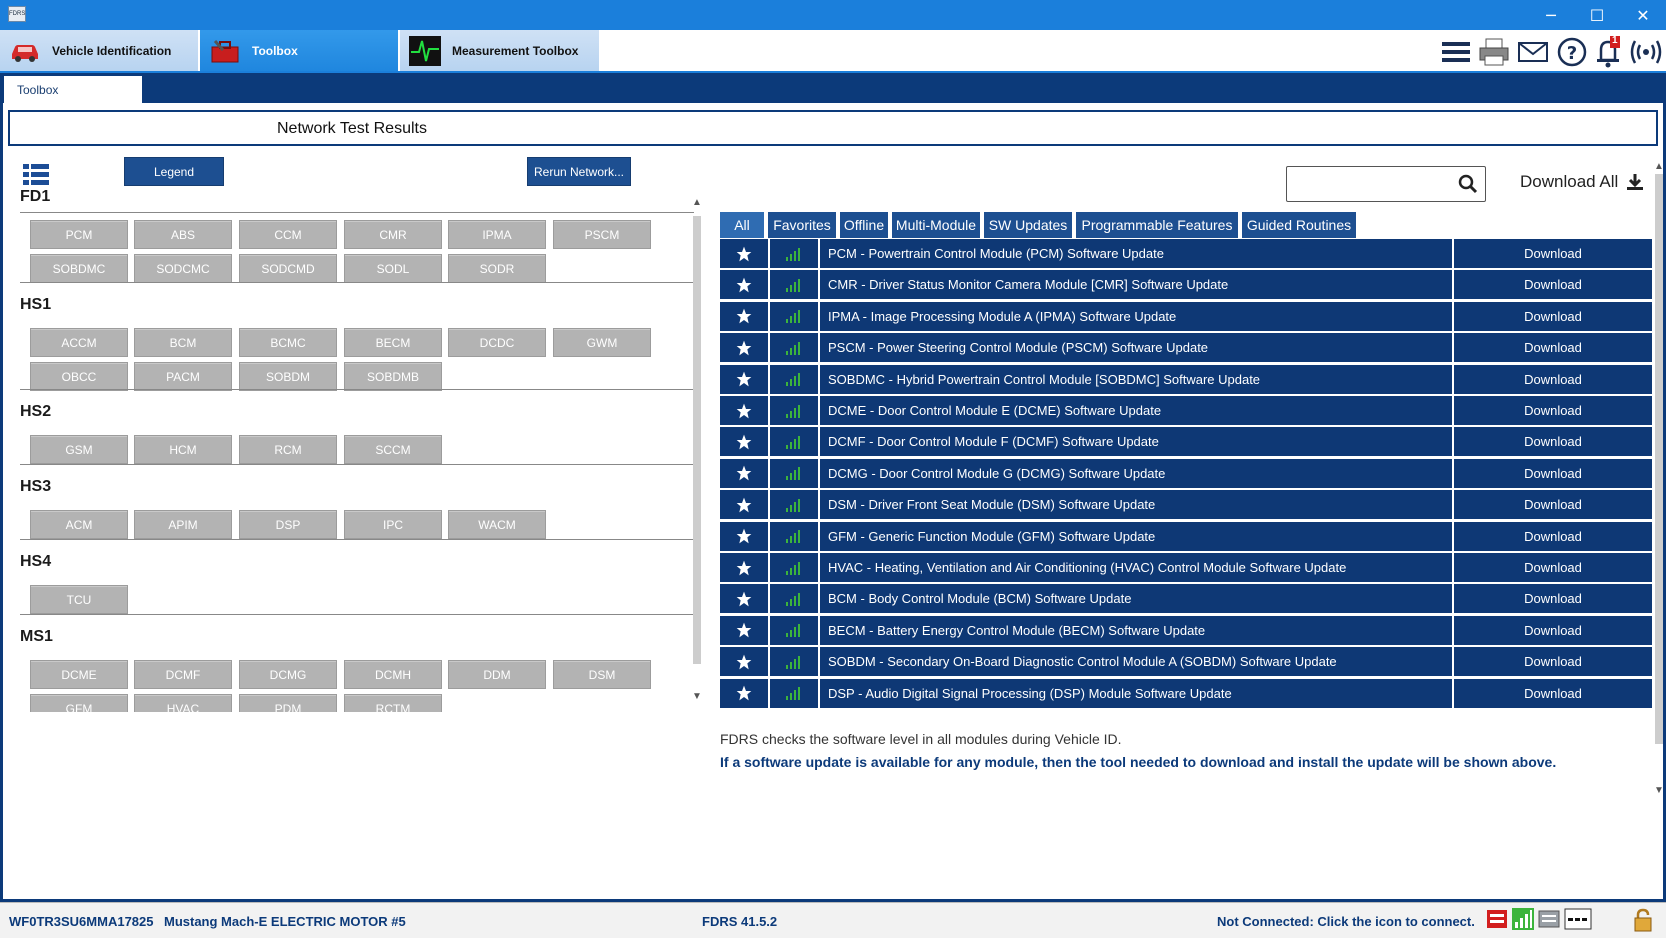  Describe the element at coordinates (79, 268) in the screenshot. I see `module-button: SOBDMC` at that location.